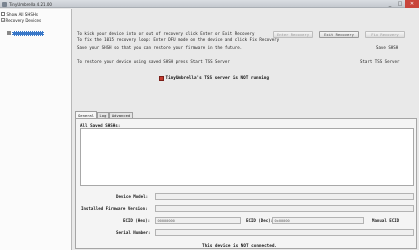 The image size is (419, 250). Describe the element at coordinates (284, 196) in the screenshot. I see `device-model-field` at that location.